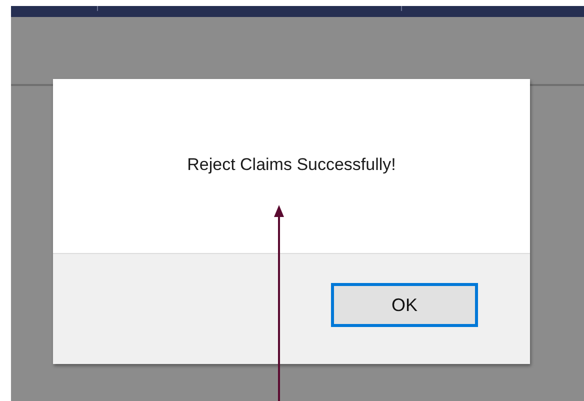  What do you see at coordinates (291, 165) in the screenshot?
I see `dialog-message: Reject Claims Successfully!` at bounding box center [291, 165].